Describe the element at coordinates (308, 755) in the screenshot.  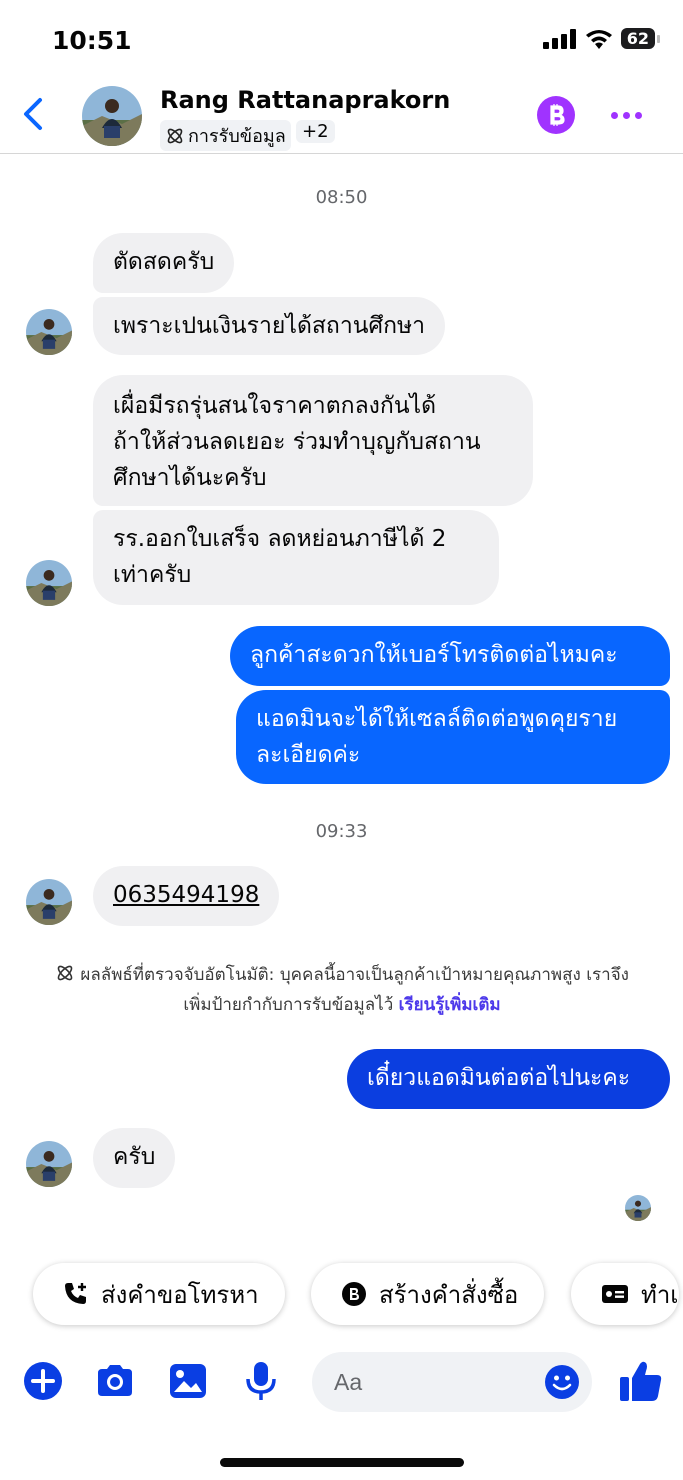
I see `message-line: ละเอียดค่ะ` at that location.